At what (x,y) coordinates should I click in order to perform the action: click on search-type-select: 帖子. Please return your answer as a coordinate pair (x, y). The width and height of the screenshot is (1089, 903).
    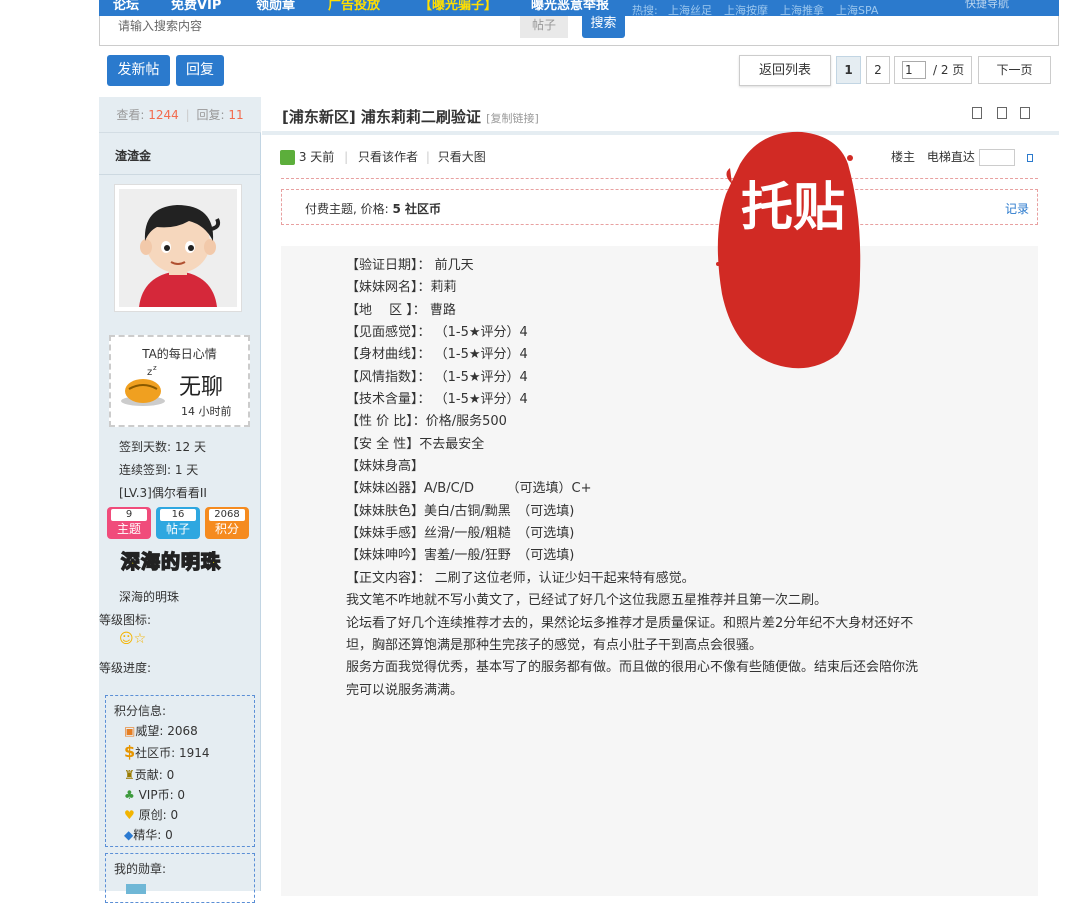
    Looking at the image, I should click on (544, 27).